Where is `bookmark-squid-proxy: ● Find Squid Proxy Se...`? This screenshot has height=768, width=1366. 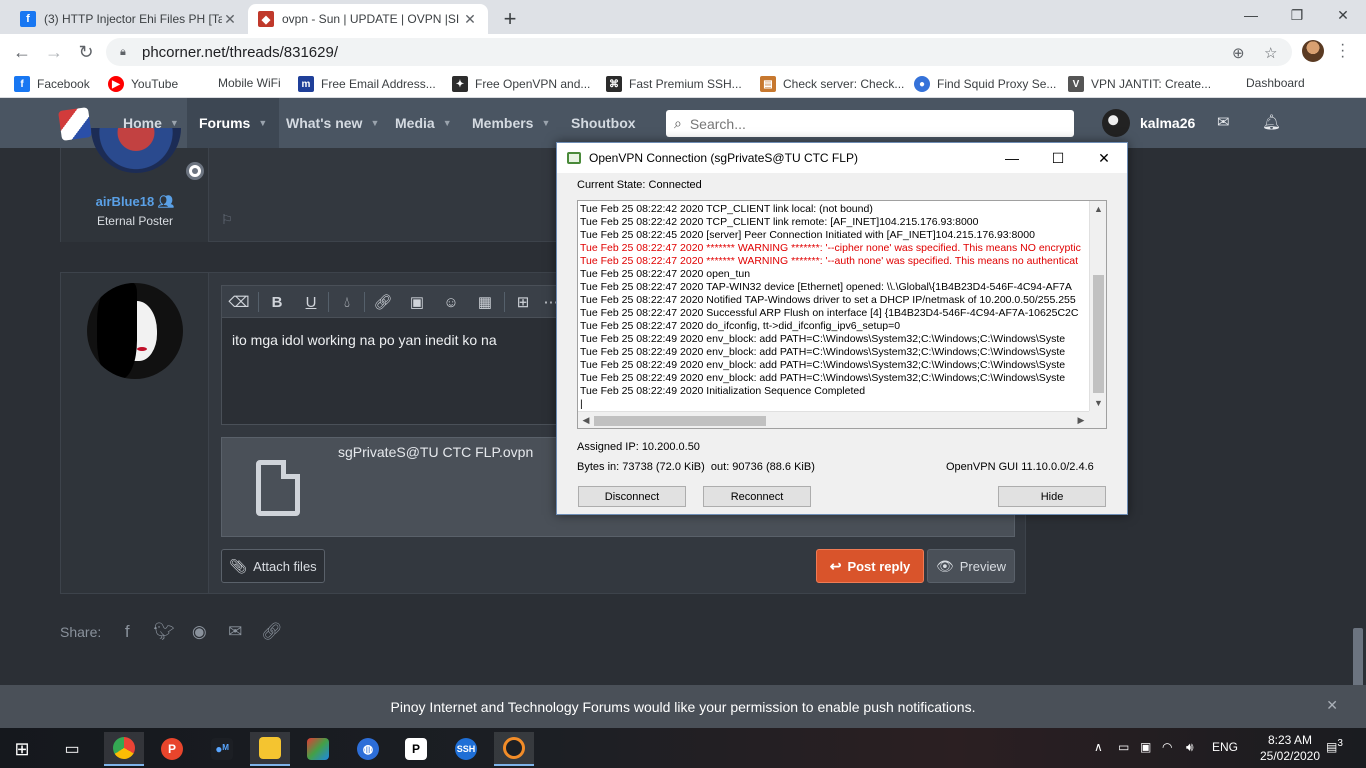 bookmark-squid-proxy: ● Find Squid Proxy Se... is located at coordinates (985, 84).